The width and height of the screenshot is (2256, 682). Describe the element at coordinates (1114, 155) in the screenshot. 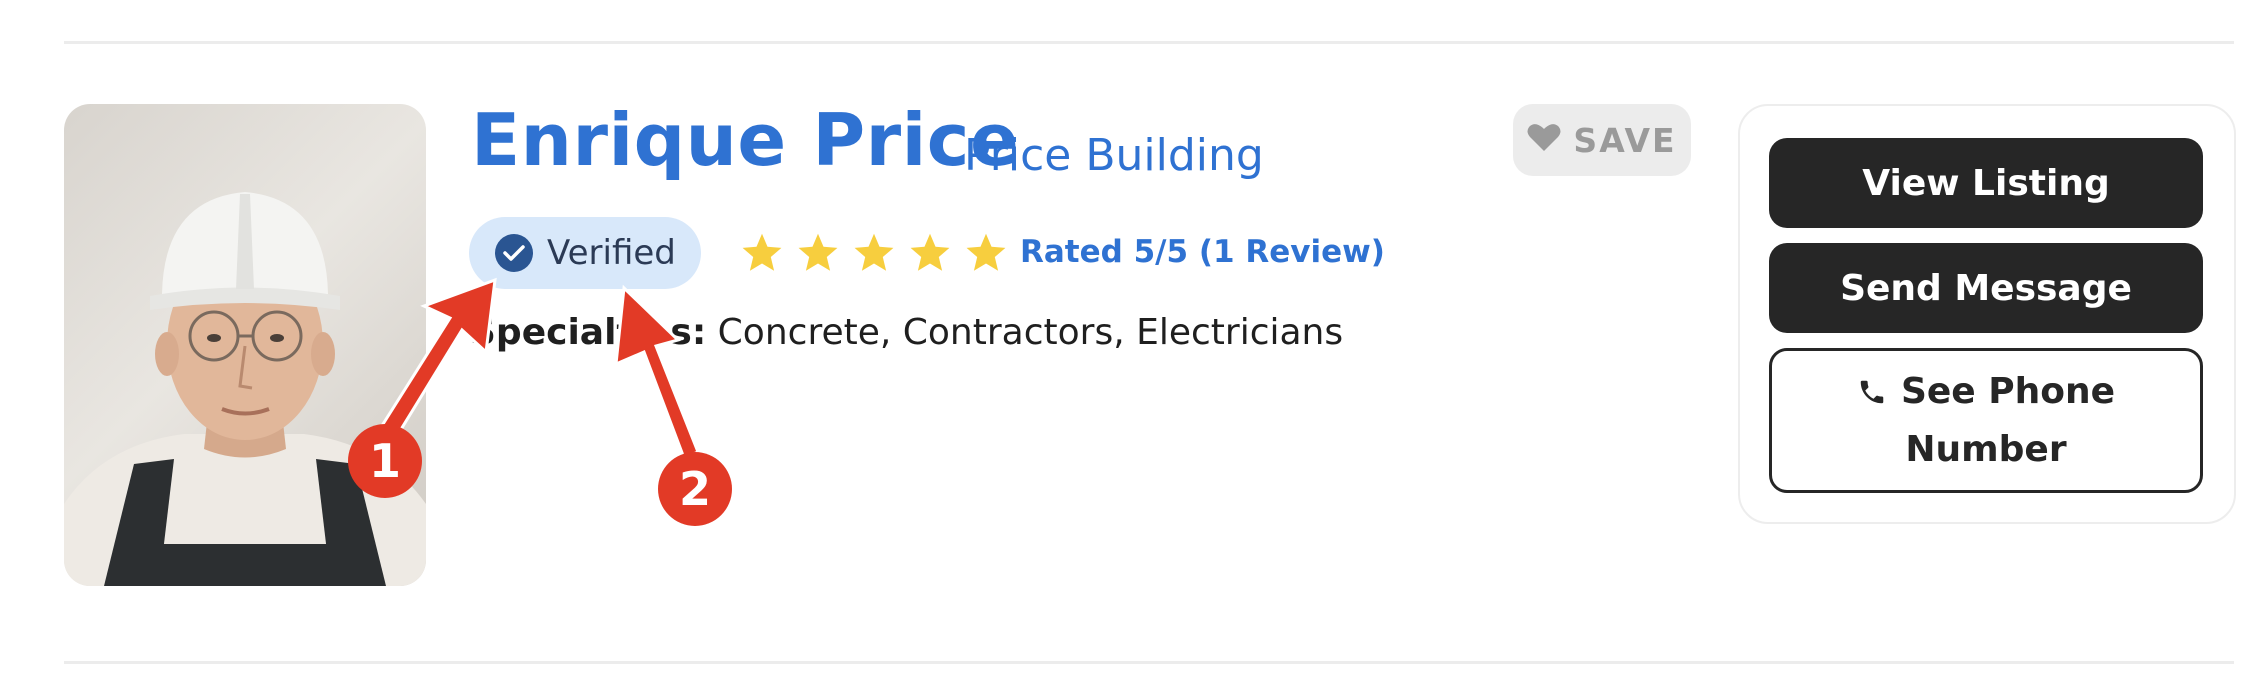

I see `company-name: Price Building` at that location.